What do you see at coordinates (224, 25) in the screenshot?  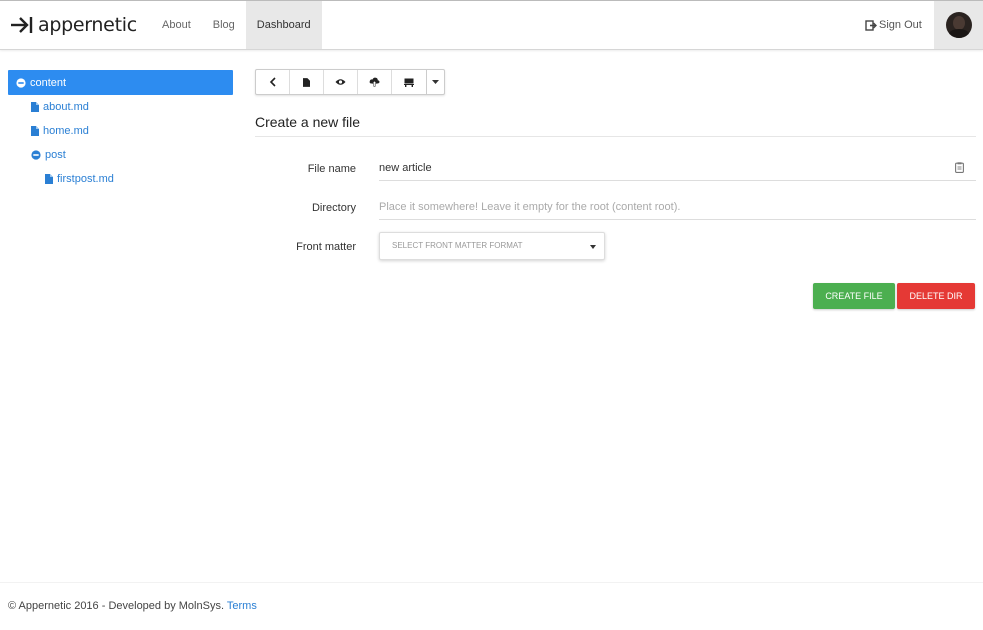 I see `nav-link-blog: Blog` at bounding box center [224, 25].